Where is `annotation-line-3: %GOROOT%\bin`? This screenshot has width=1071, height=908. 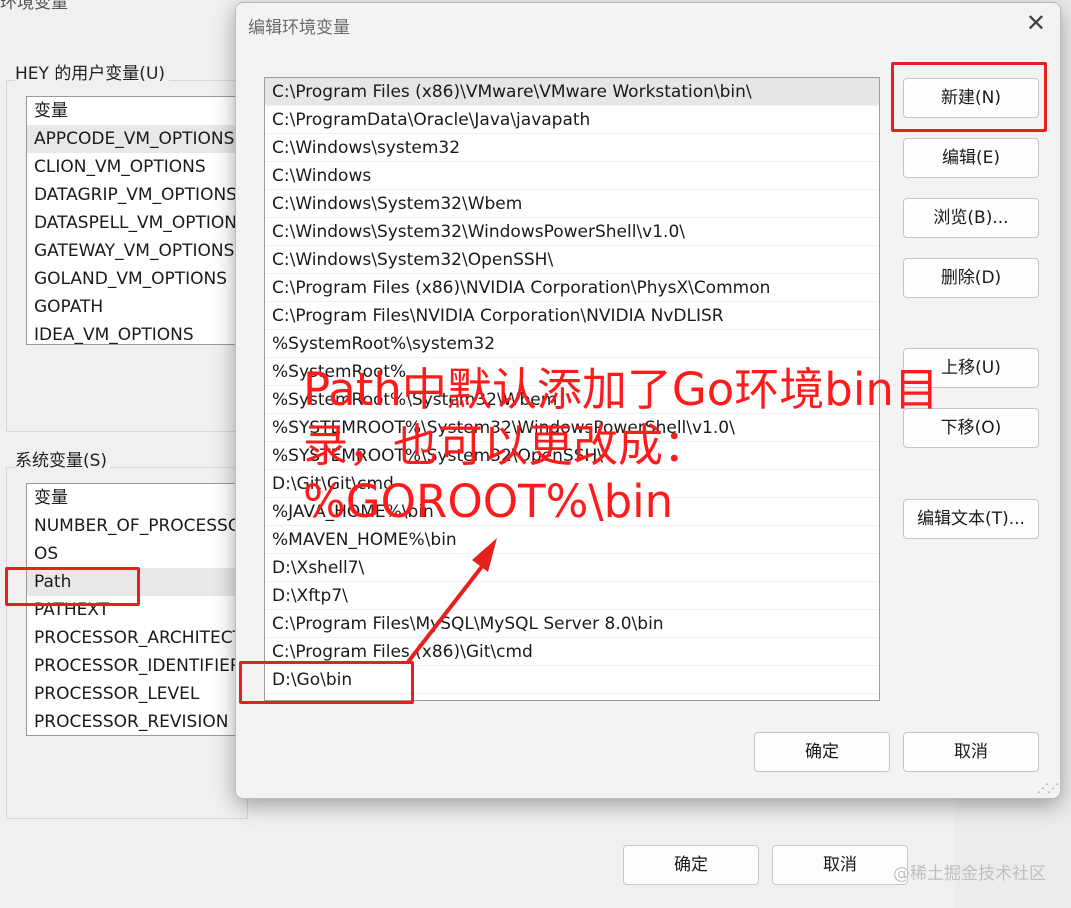
annotation-line-3: %GOROOT%\bin is located at coordinates (488, 501).